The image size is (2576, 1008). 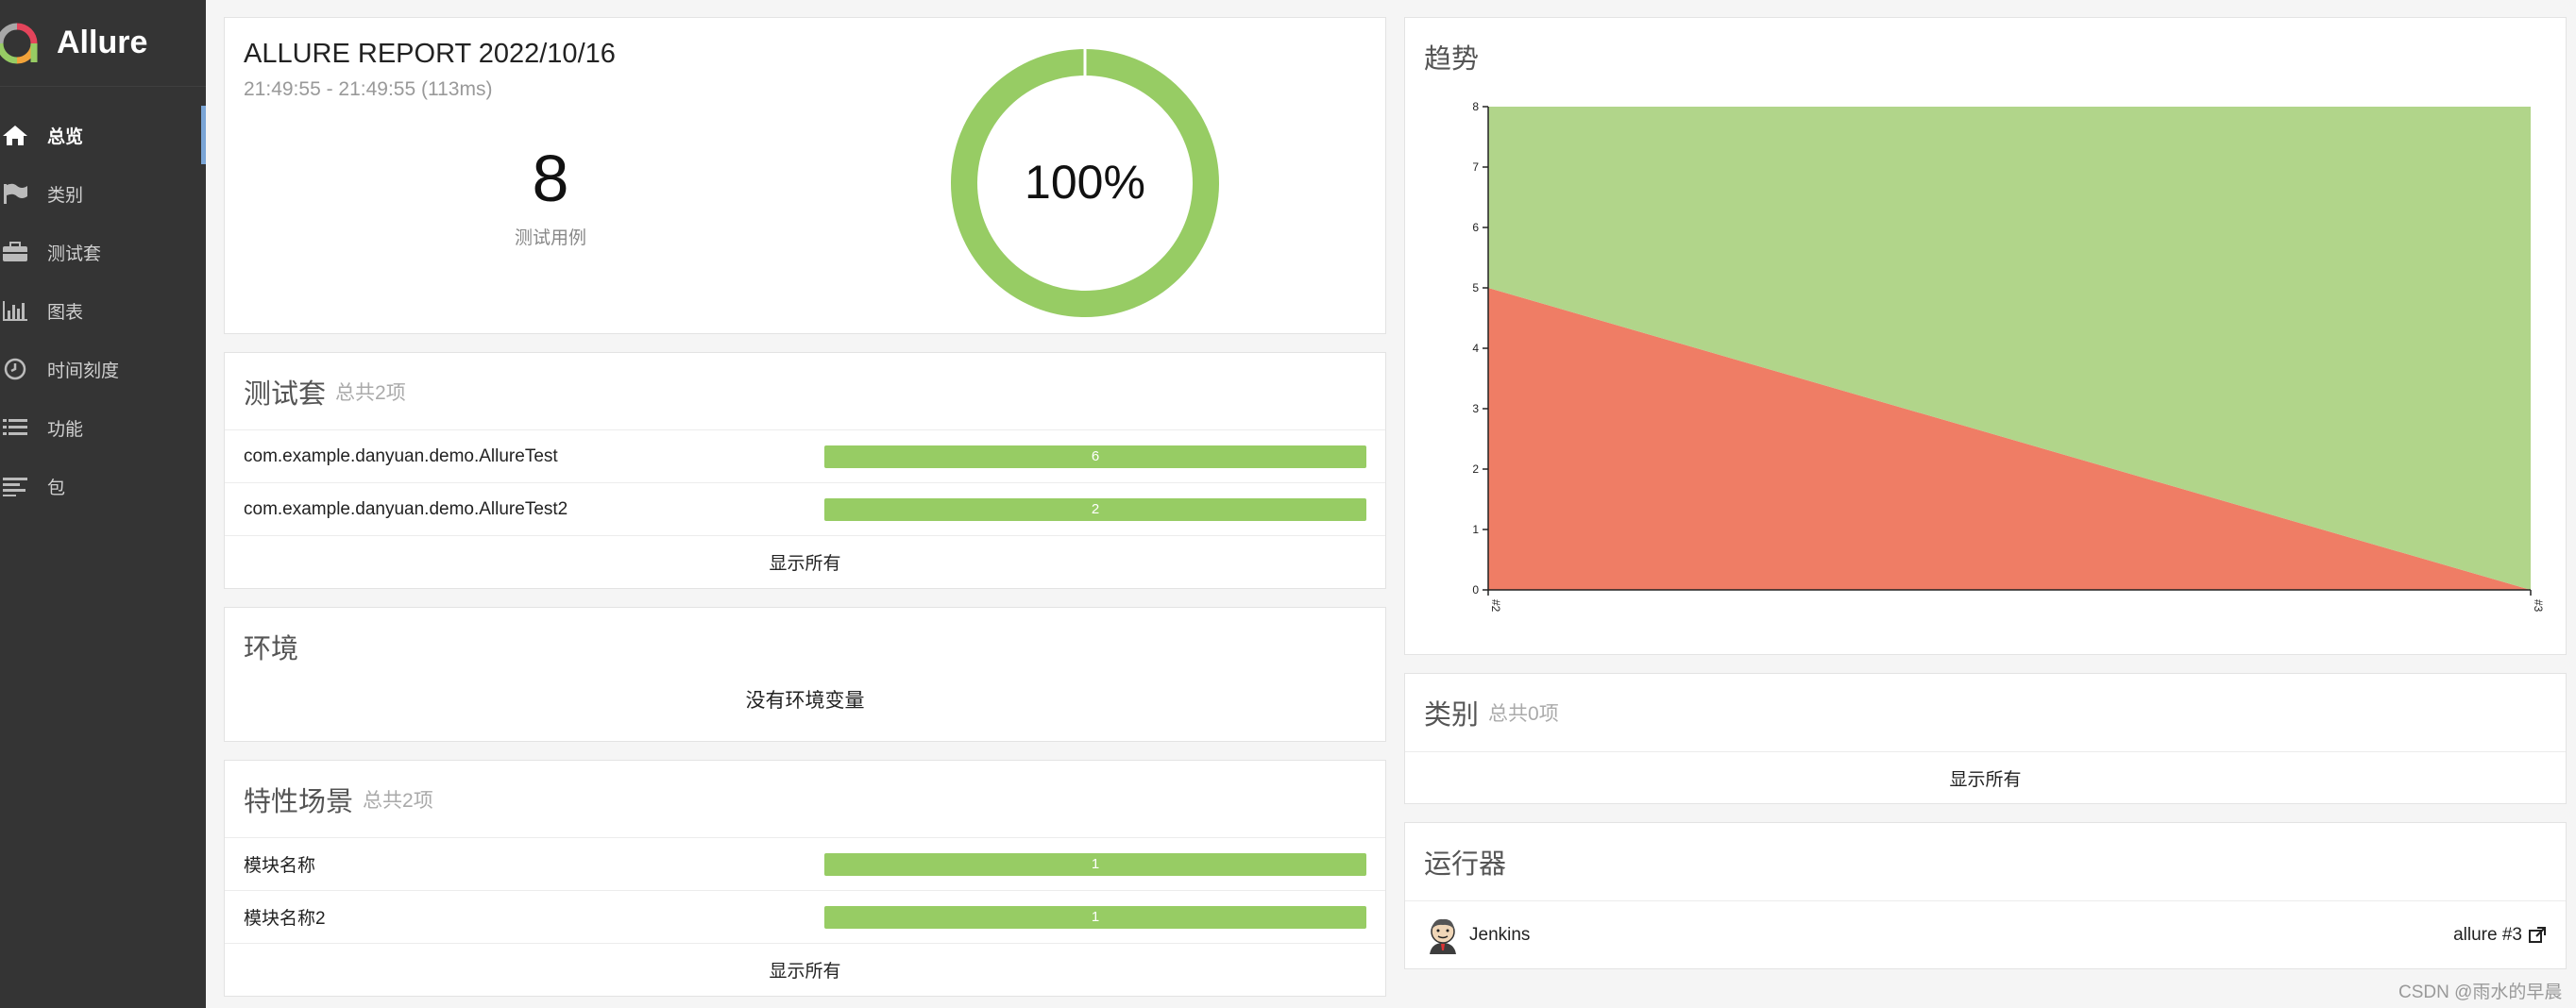 What do you see at coordinates (1985, 712) in the screenshot?
I see `categories-header: 类别 总共0项` at bounding box center [1985, 712].